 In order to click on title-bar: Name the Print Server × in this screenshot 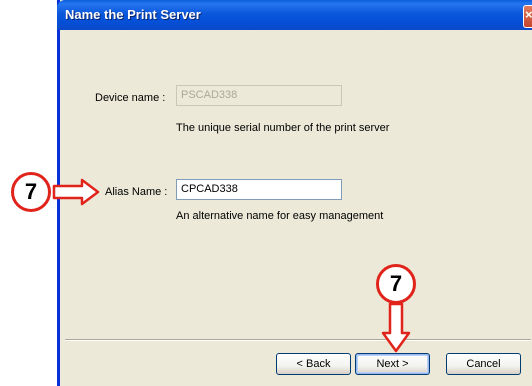, I will do `click(294, 15)`.